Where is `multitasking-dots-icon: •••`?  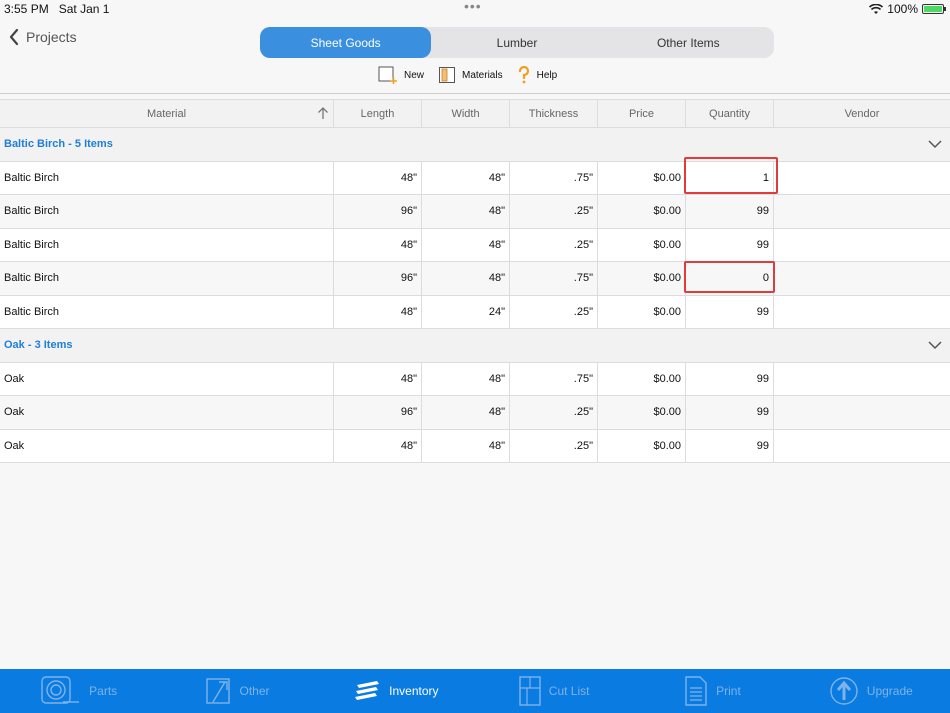
multitasking-dots-icon: ••• is located at coordinates (473, 7).